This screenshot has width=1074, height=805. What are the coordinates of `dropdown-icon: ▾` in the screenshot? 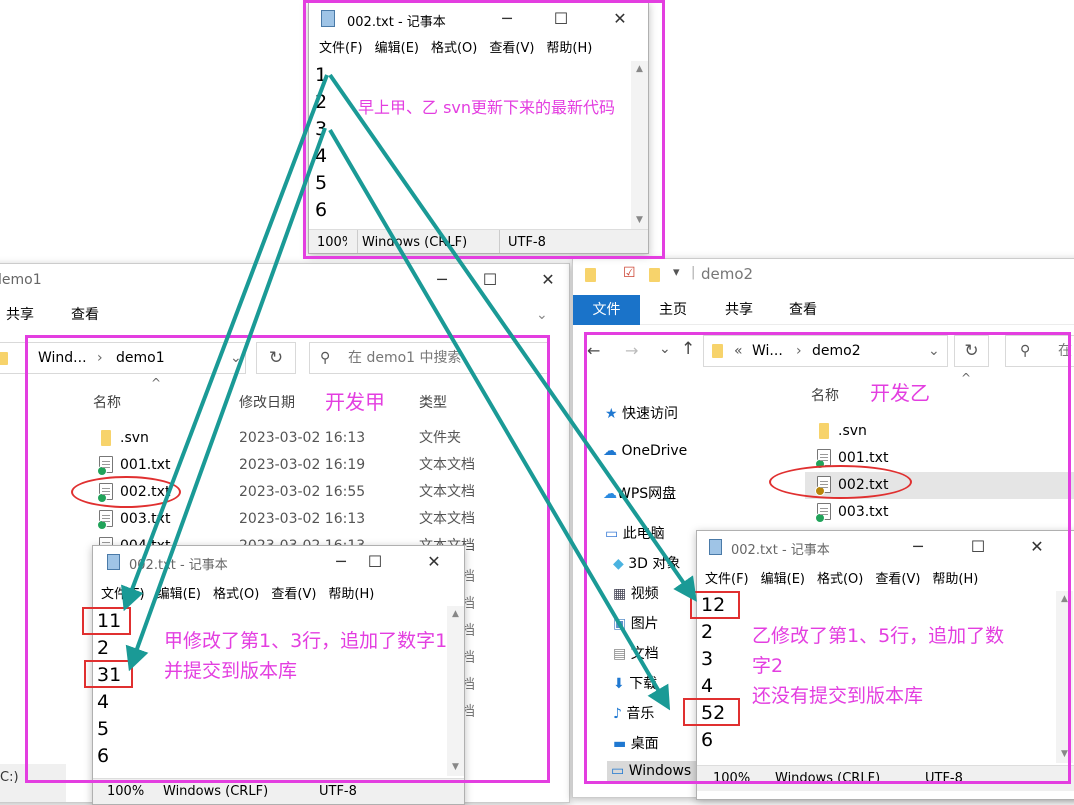 It's located at (676, 272).